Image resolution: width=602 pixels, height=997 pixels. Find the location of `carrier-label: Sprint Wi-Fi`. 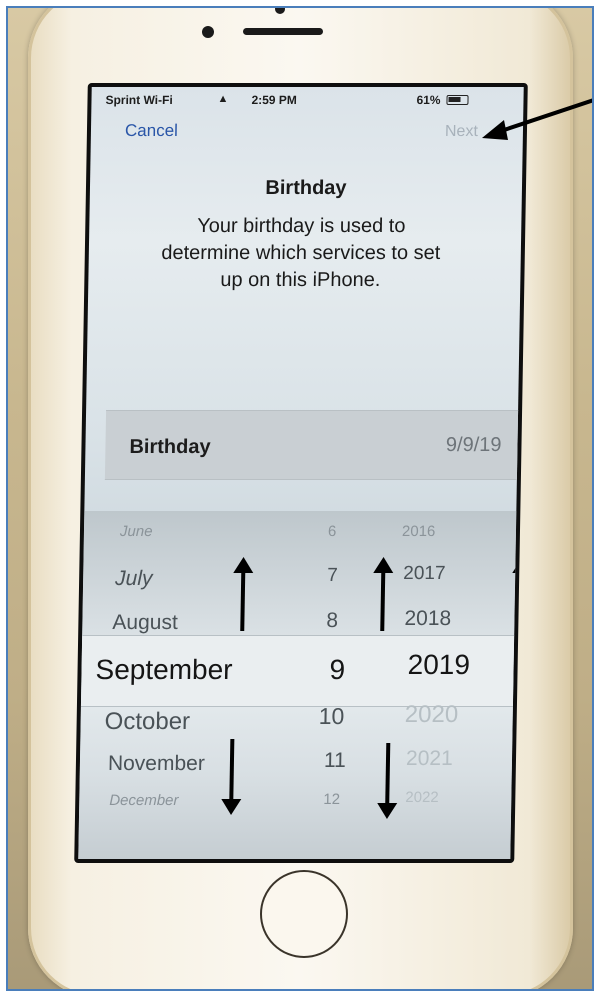

carrier-label: Sprint Wi-Fi is located at coordinates (139, 100).